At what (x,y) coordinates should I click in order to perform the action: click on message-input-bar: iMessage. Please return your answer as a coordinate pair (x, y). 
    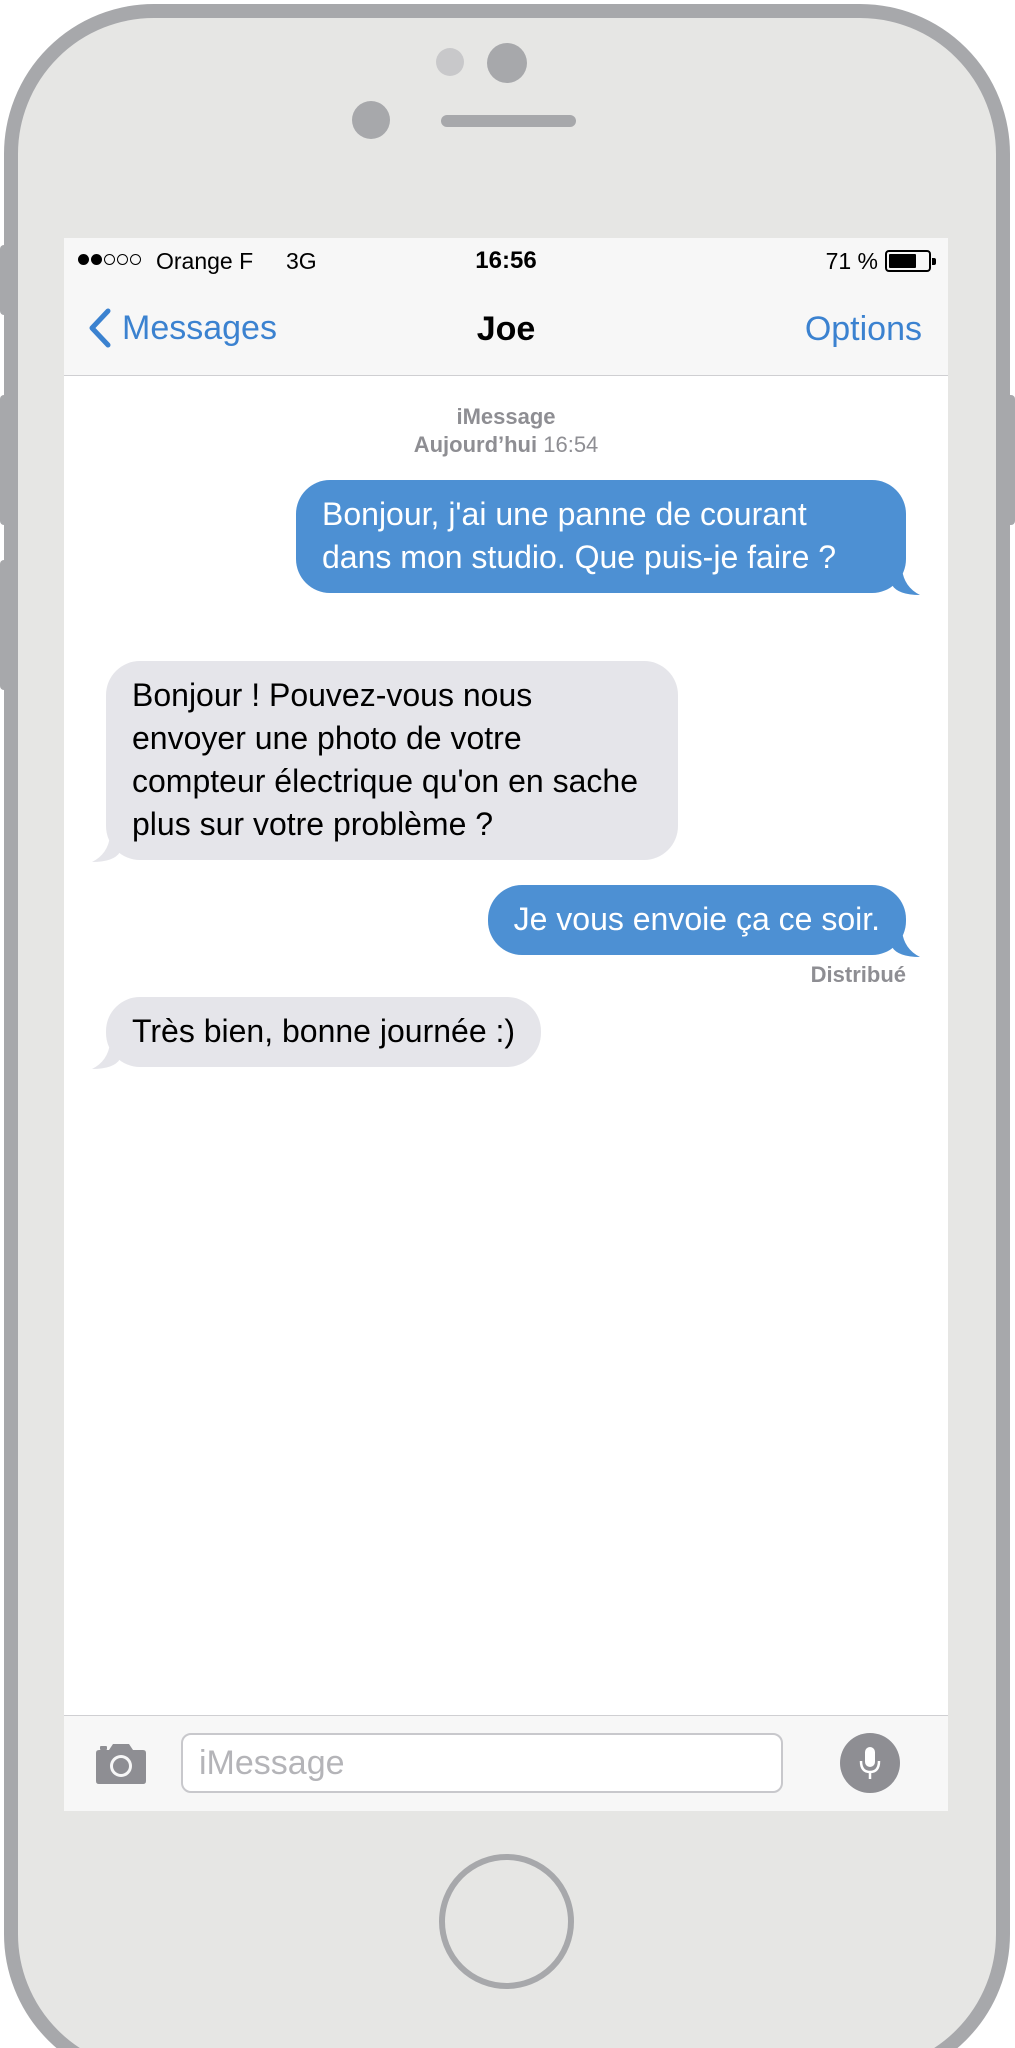
    Looking at the image, I should click on (506, 1763).